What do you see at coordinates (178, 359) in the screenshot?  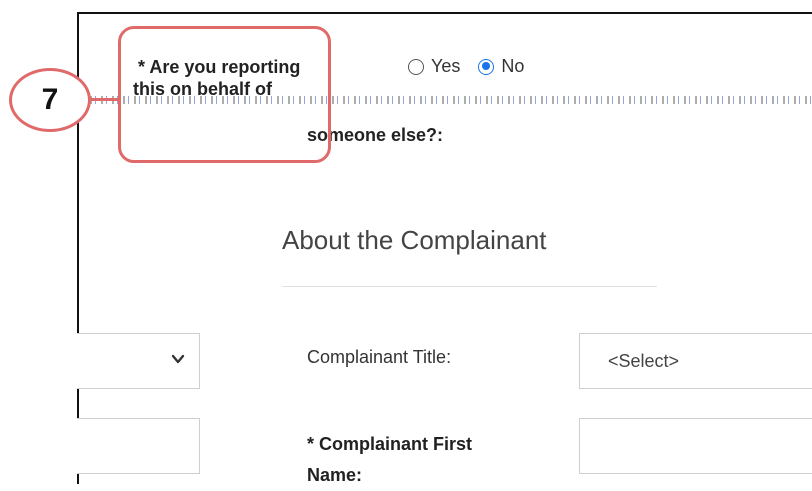 I see `chevron-down-icon` at bounding box center [178, 359].